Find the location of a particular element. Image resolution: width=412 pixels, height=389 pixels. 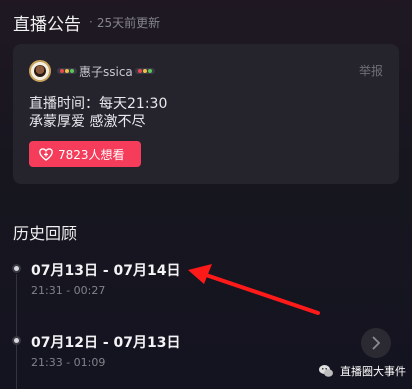

watermark-text: 直播圈大事件 is located at coordinates (373, 371).